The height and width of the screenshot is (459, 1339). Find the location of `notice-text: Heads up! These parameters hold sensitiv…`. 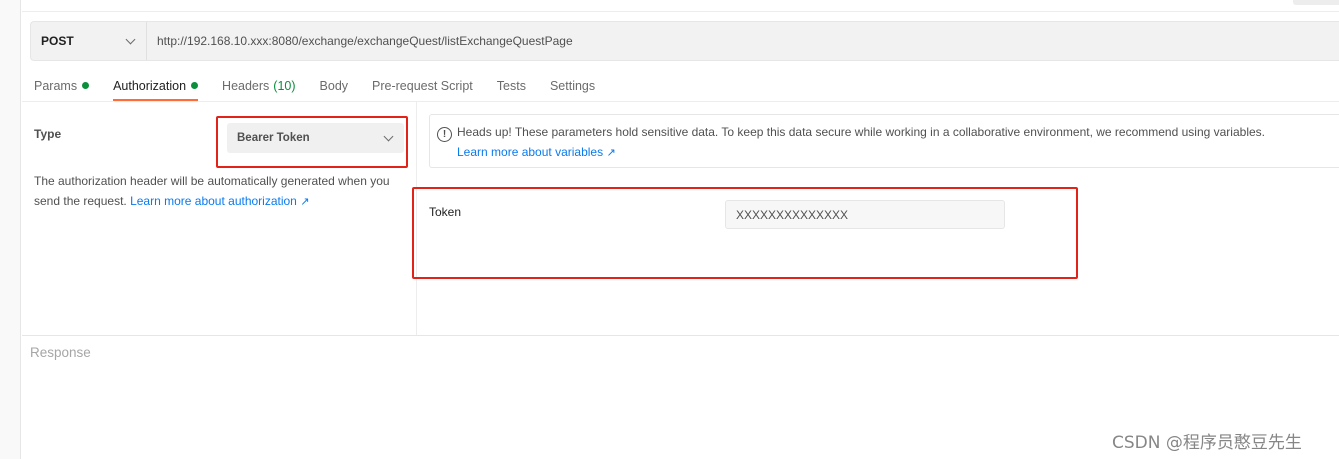

notice-text: Heads up! These parameters hold sensitiv… is located at coordinates (861, 132).